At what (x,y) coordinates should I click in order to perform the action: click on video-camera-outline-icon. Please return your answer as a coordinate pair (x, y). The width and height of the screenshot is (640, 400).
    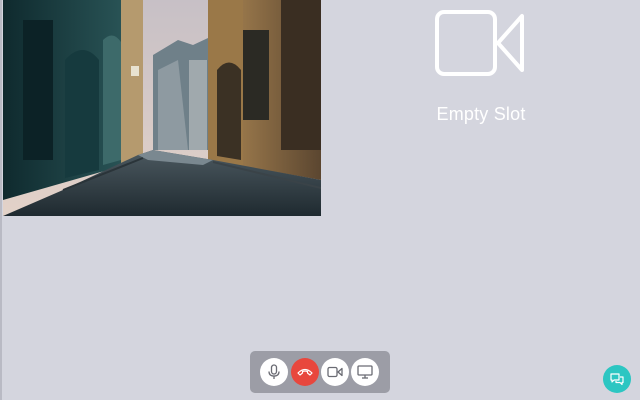
    Looking at the image, I should click on (479, 43).